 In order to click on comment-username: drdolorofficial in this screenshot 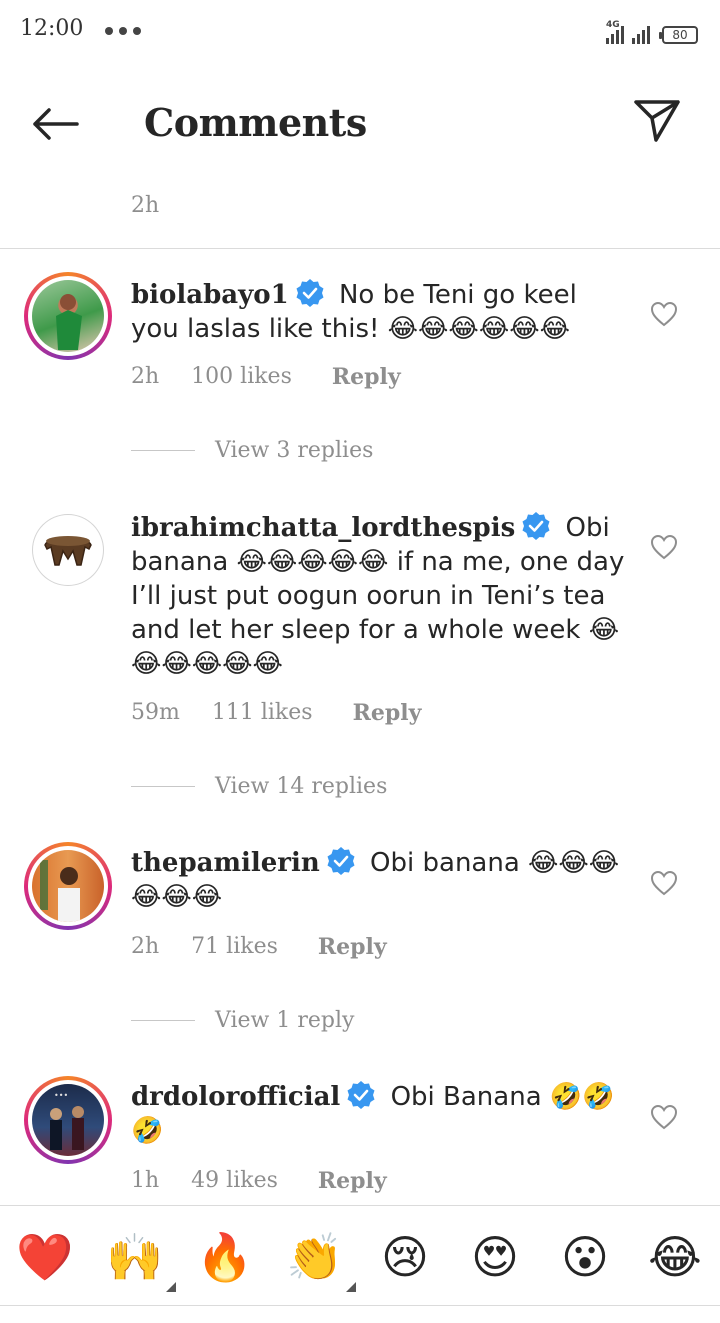, I will do `click(235, 1097)`.